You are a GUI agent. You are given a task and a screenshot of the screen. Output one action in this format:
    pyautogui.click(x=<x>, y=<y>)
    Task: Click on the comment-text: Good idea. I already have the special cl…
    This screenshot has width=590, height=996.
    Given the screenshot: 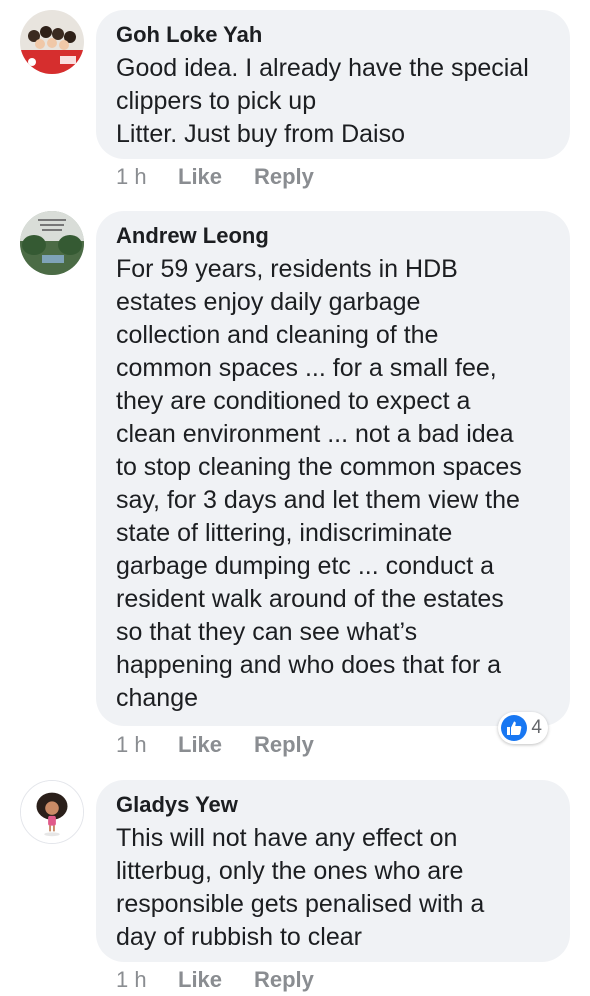 What is the action you would take?
    pyautogui.click(x=322, y=101)
    